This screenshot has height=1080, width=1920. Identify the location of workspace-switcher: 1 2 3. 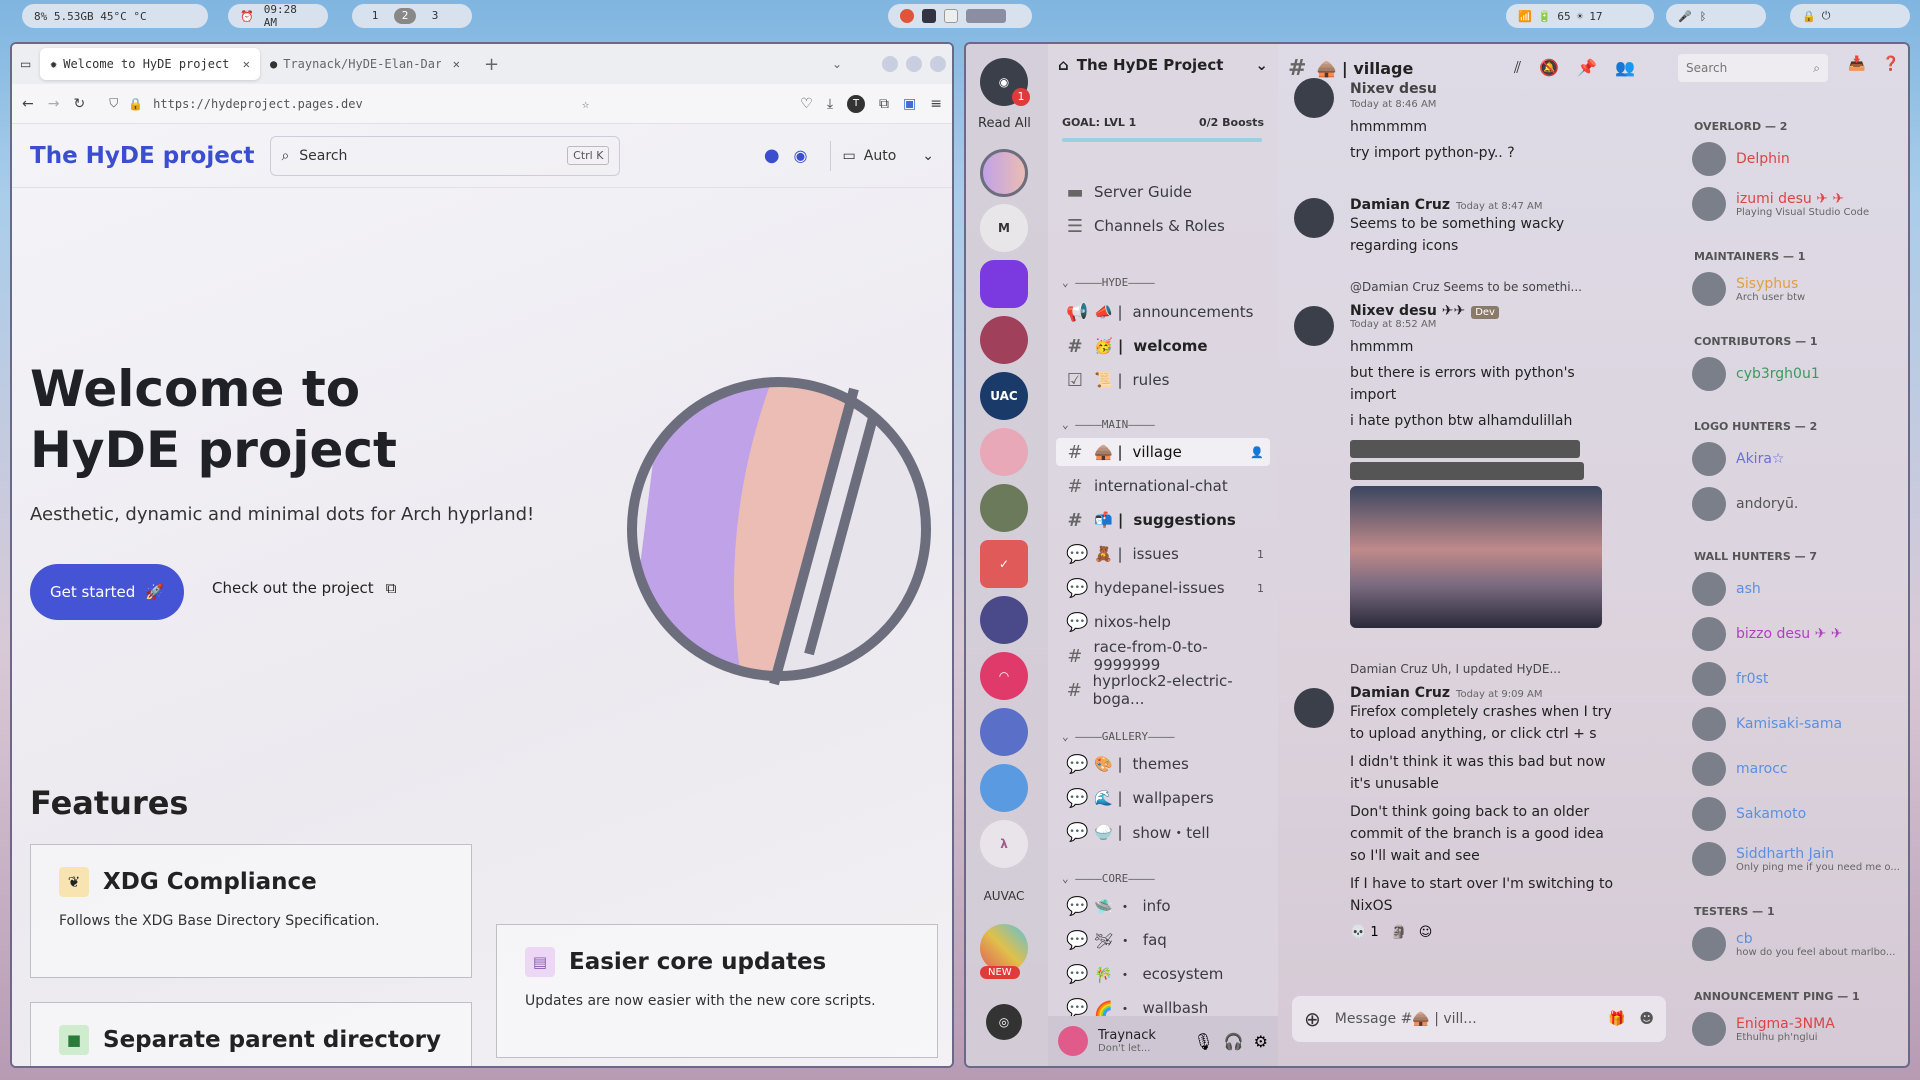
(412, 16).